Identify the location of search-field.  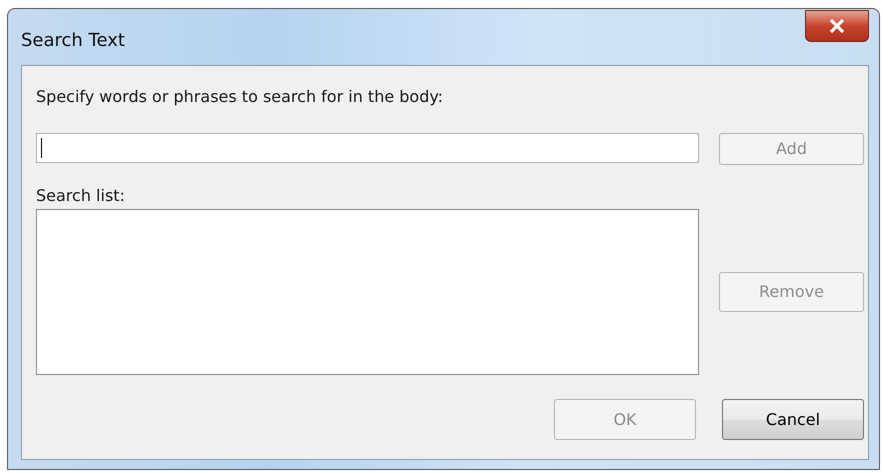
(367, 148).